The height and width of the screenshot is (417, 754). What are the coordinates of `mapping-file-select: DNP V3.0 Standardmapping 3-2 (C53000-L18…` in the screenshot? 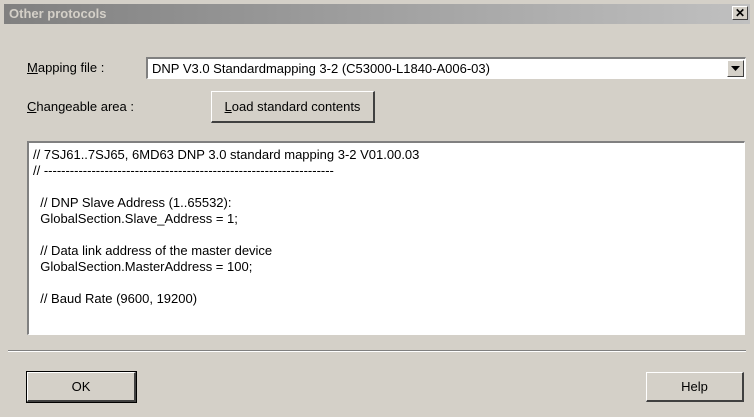 It's located at (446, 68).